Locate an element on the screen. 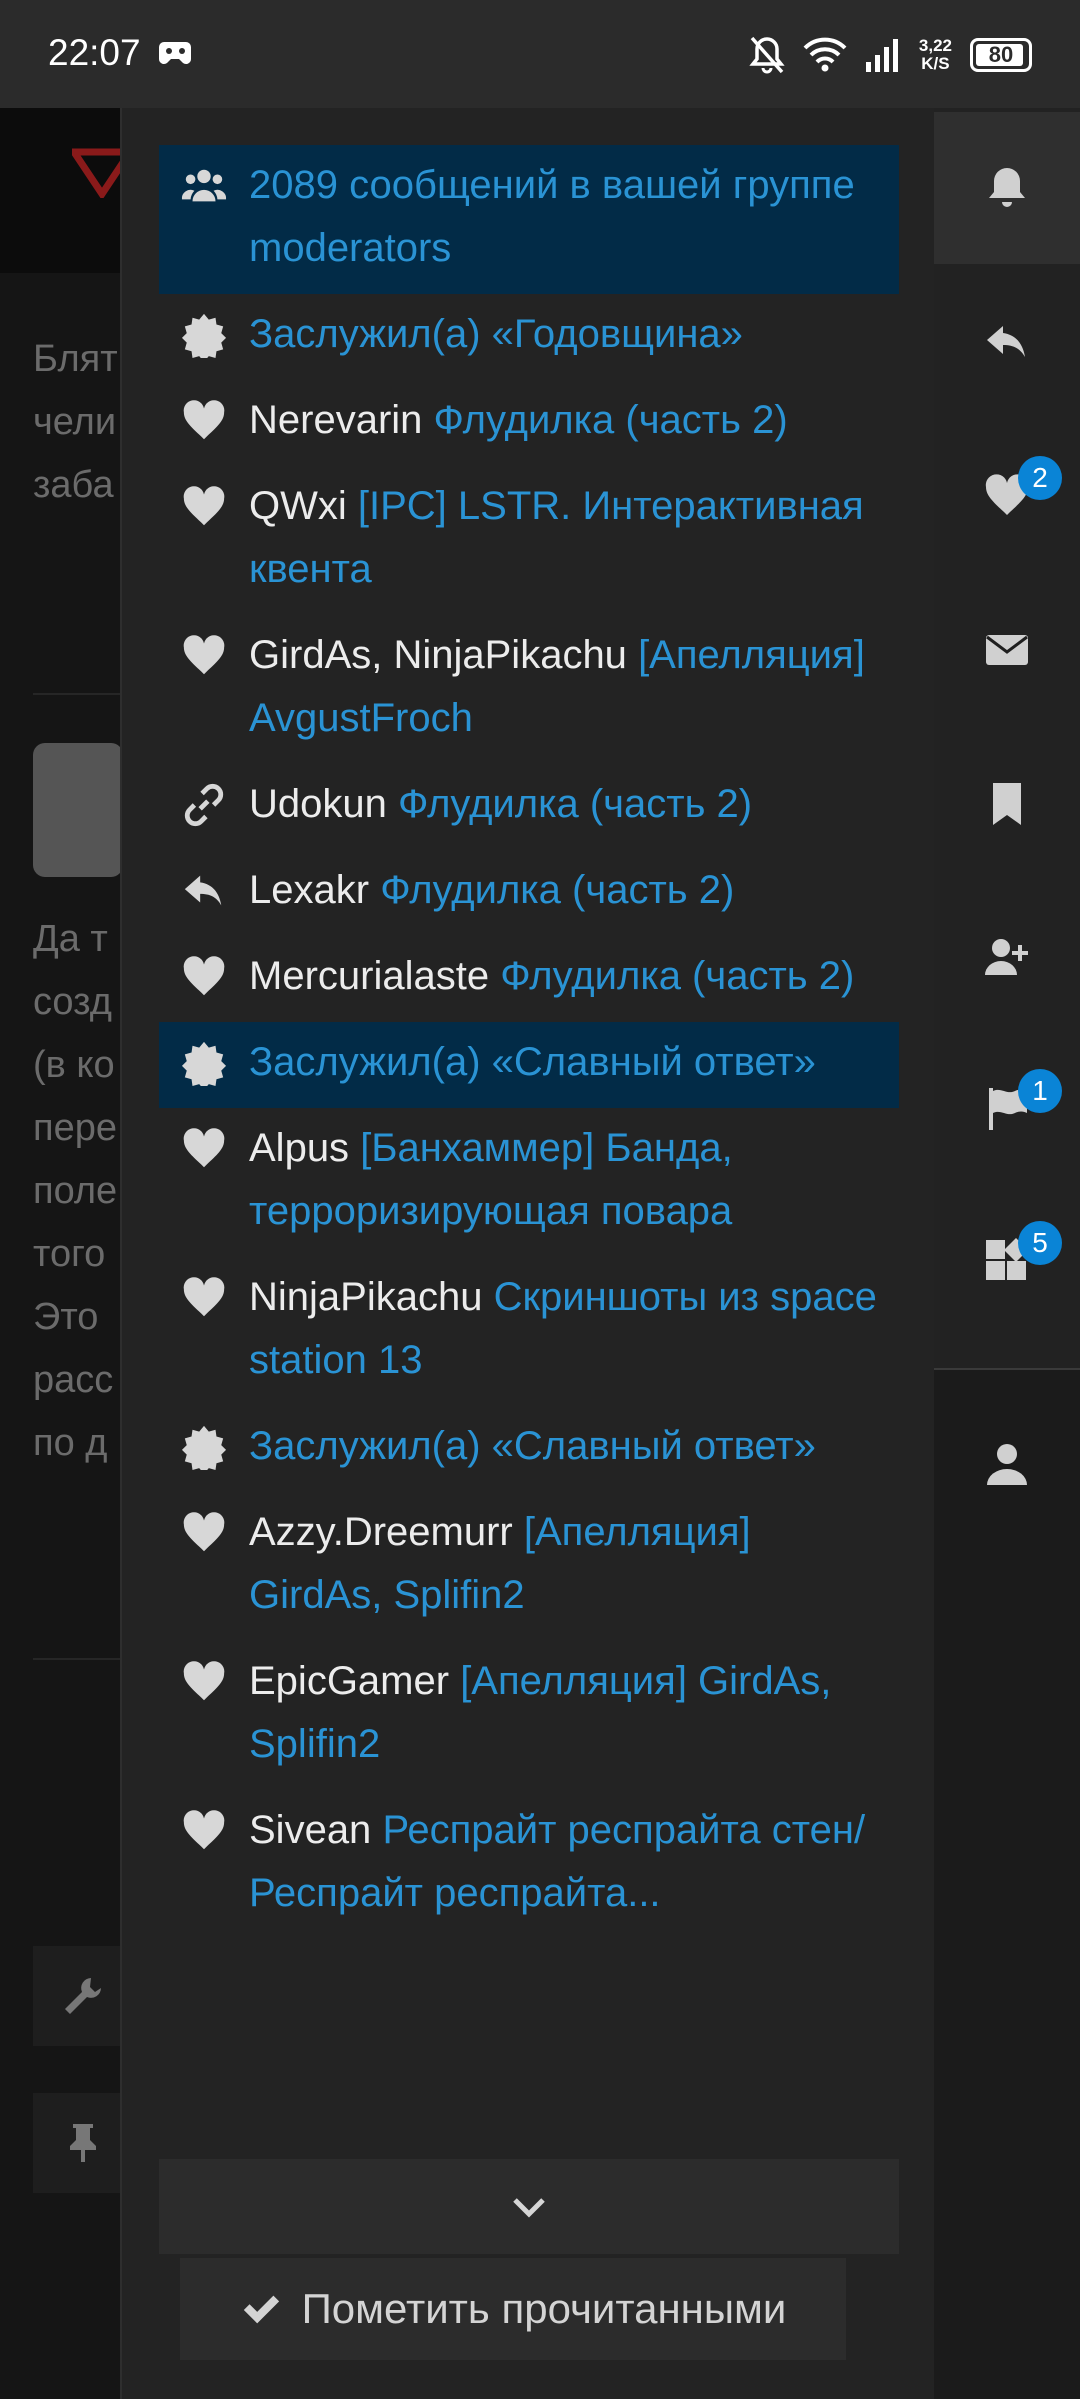 The width and height of the screenshot is (1080, 2399). alert-item: Udokun Флудилка (часть 2) is located at coordinates (529, 807).